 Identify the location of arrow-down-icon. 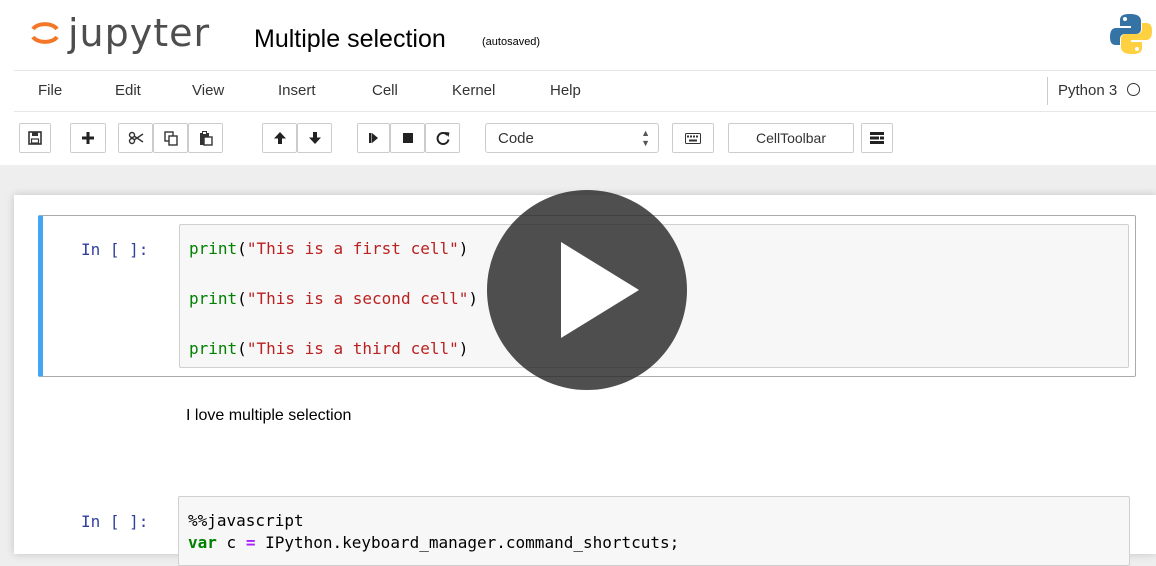
(314, 138).